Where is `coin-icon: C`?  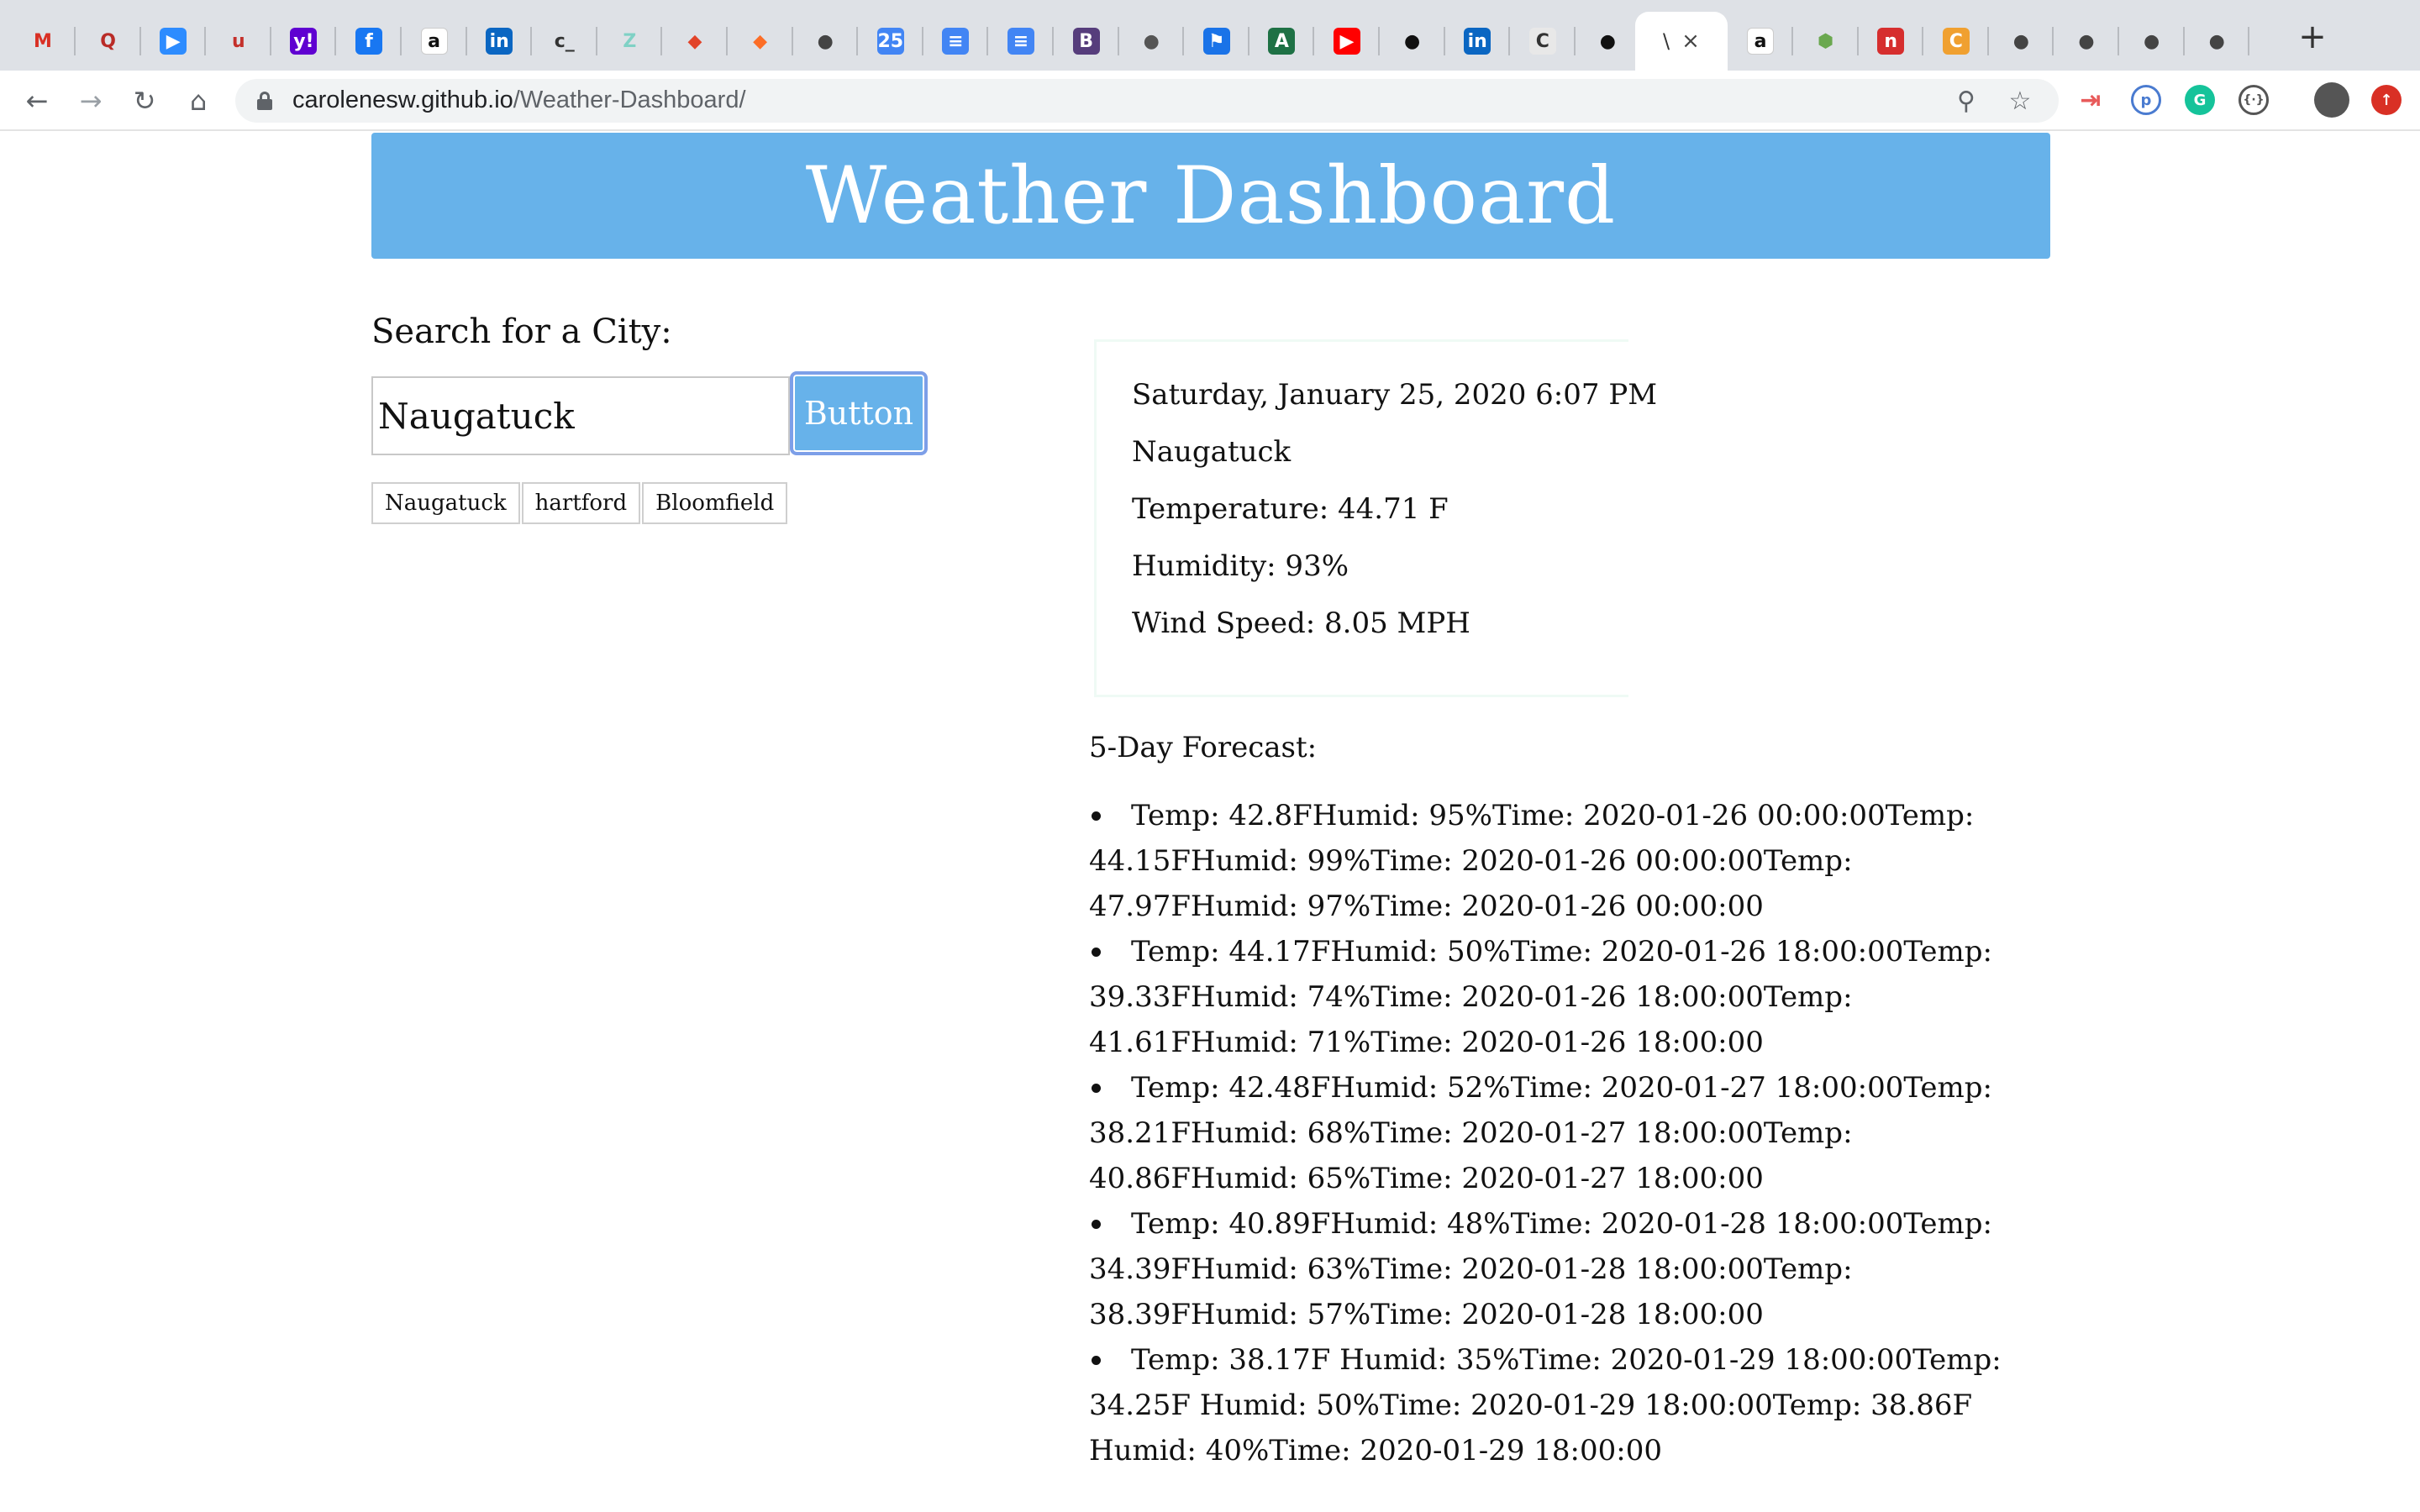
coin-icon: C is located at coordinates (1956, 41).